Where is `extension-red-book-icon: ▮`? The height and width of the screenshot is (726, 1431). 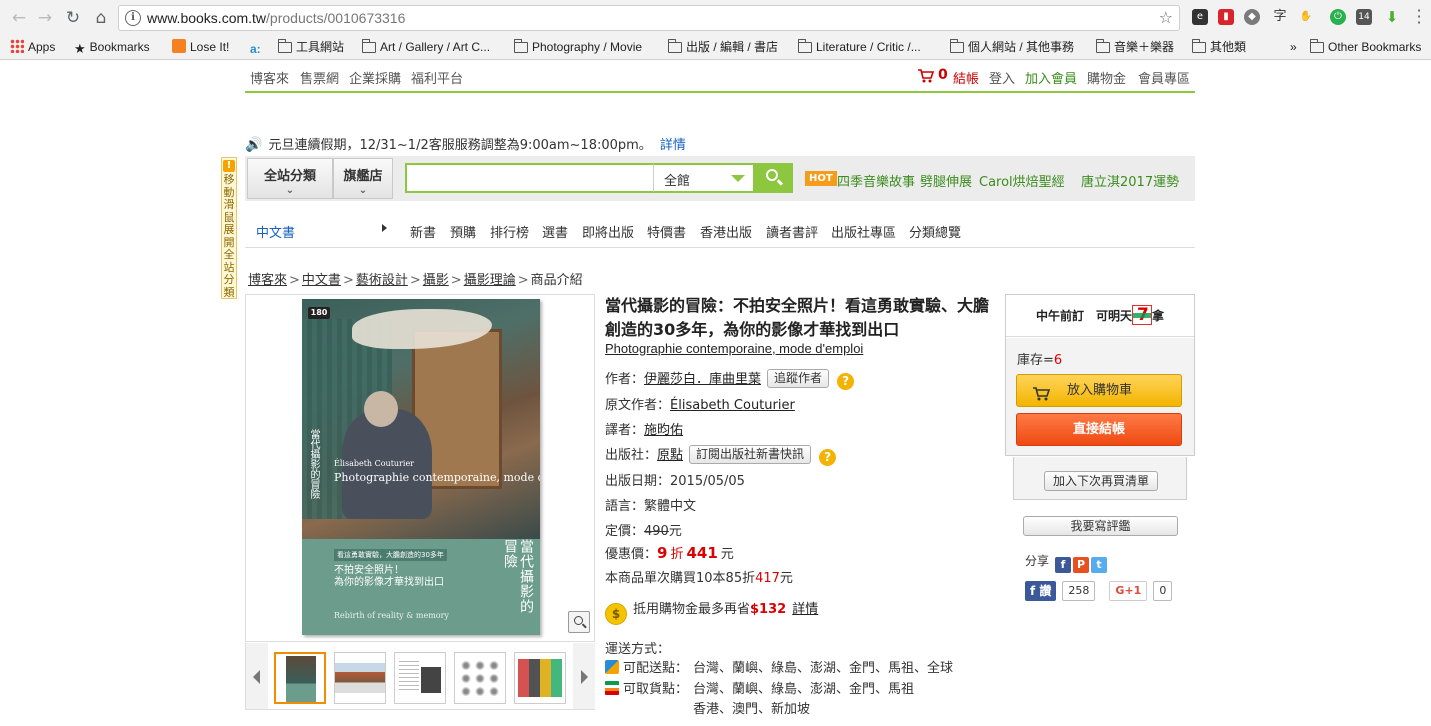
extension-red-book-icon: ▮ is located at coordinates (1226, 17).